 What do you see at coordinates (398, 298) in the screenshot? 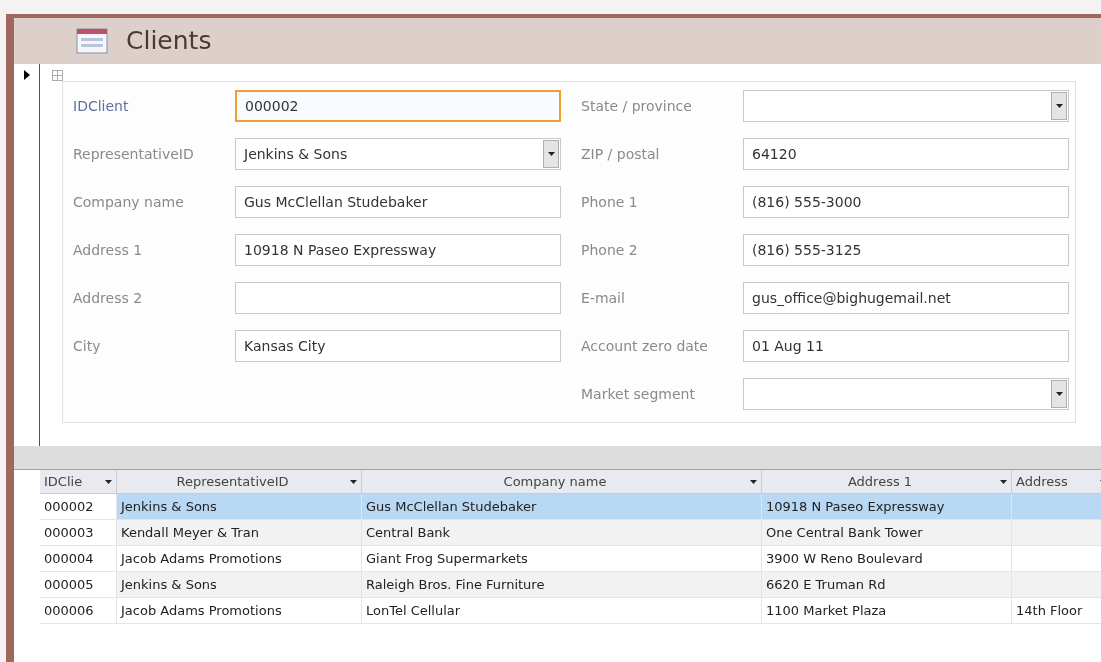
I see `text-field` at bounding box center [398, 298].